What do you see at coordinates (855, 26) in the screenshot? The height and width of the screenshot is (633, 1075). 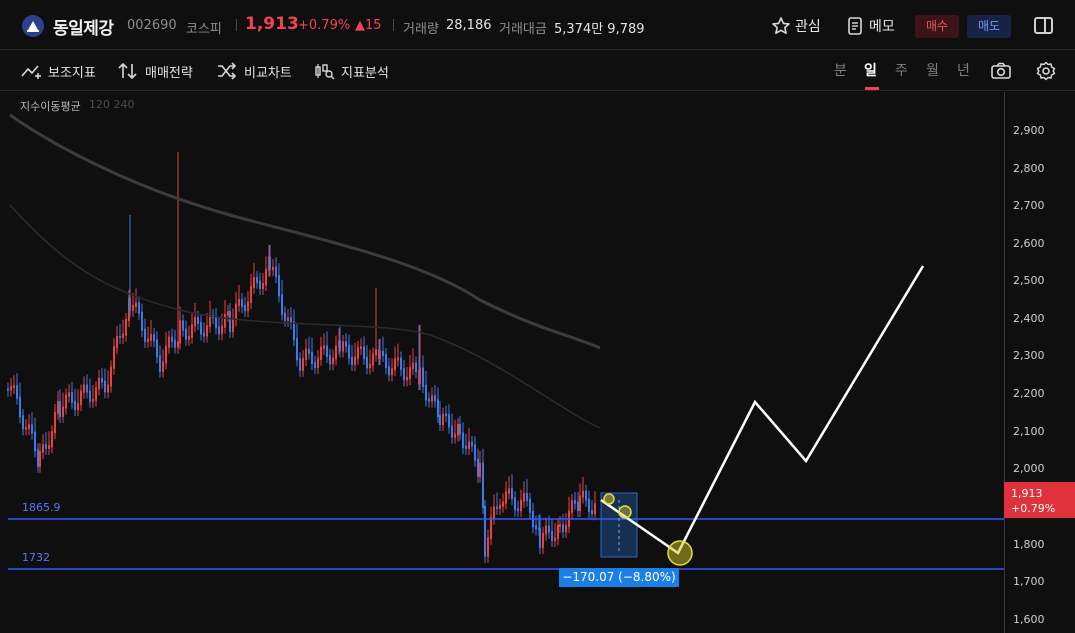 I see `memo-icon` at bounding box center [855, 26].